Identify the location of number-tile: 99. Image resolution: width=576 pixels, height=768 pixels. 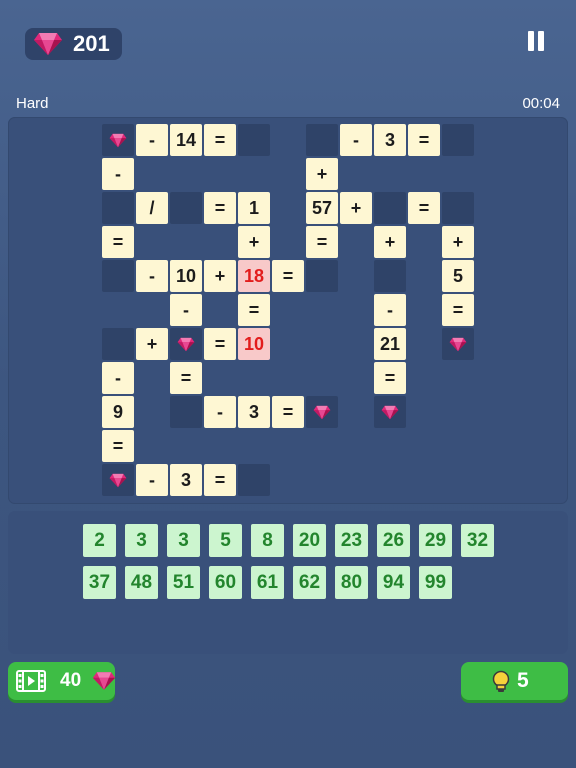
(435, 582).